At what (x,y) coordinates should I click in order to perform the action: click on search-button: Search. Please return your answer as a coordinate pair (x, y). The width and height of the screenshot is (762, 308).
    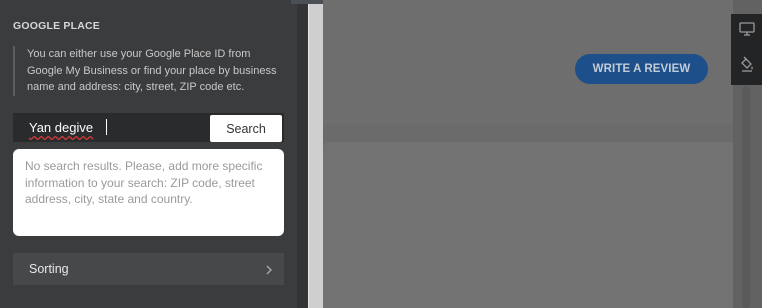
    Looking at the image, I should click on (246, 128).